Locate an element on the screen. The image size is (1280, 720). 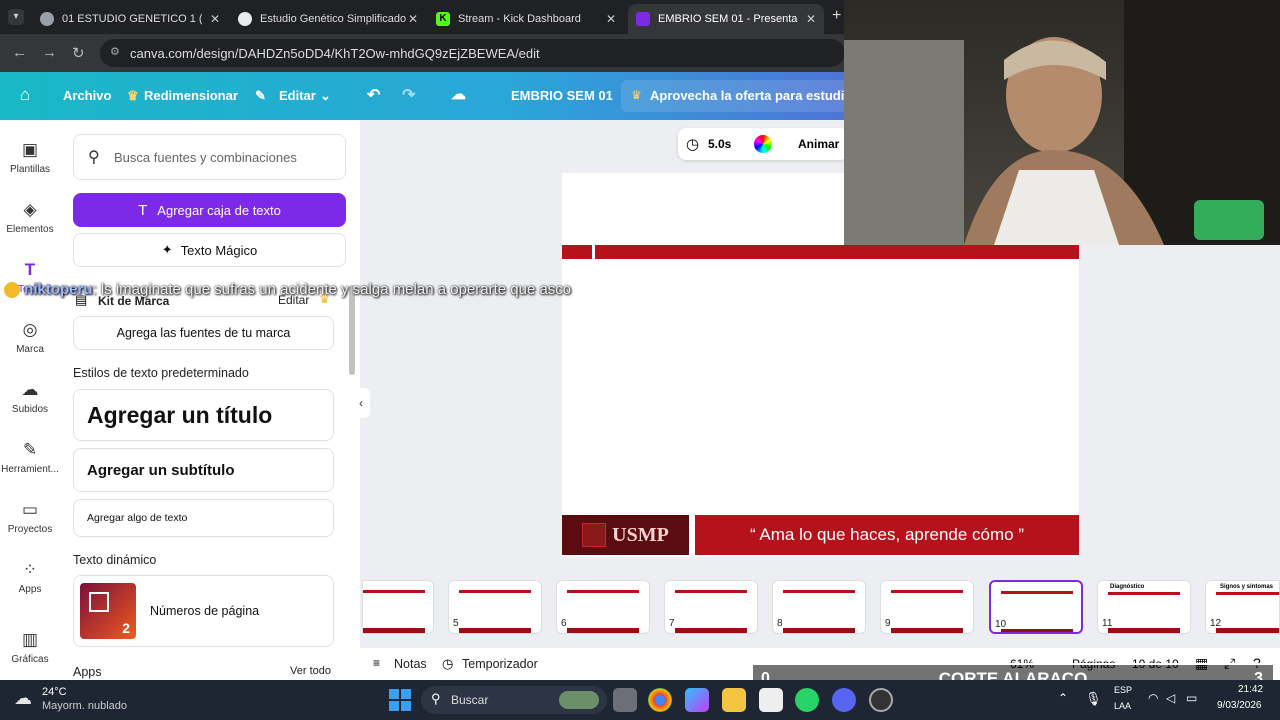
file-explorer-icon is located at coordinates (734, 700).